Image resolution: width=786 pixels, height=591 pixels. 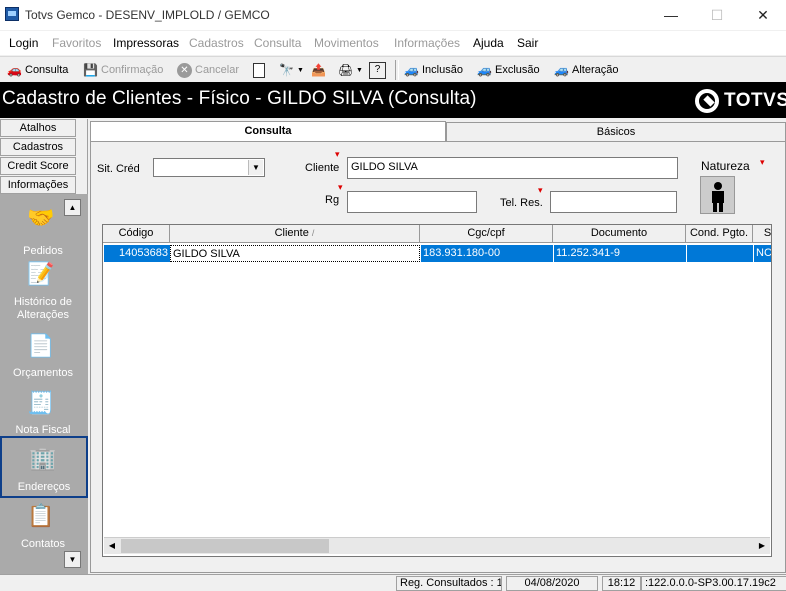 What do you see at coordinates (332, 200) in the screenshot?
I see `rg-label: Rg` at bounding box center [332, 200].